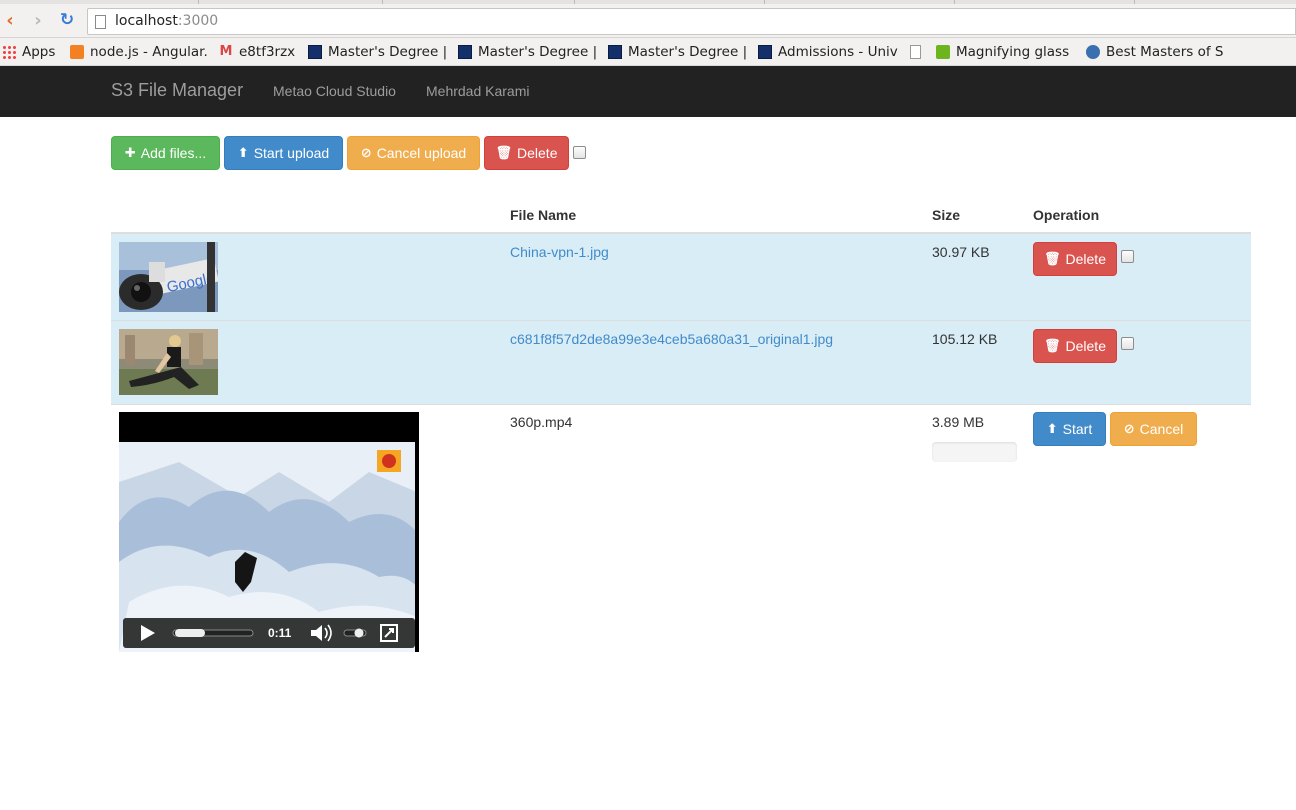 The image size is (1296, 810). What do you see at coordinates (10, 20) in the screenshot?
I see `back-icon: ‹` at bounding box center [10, 20].